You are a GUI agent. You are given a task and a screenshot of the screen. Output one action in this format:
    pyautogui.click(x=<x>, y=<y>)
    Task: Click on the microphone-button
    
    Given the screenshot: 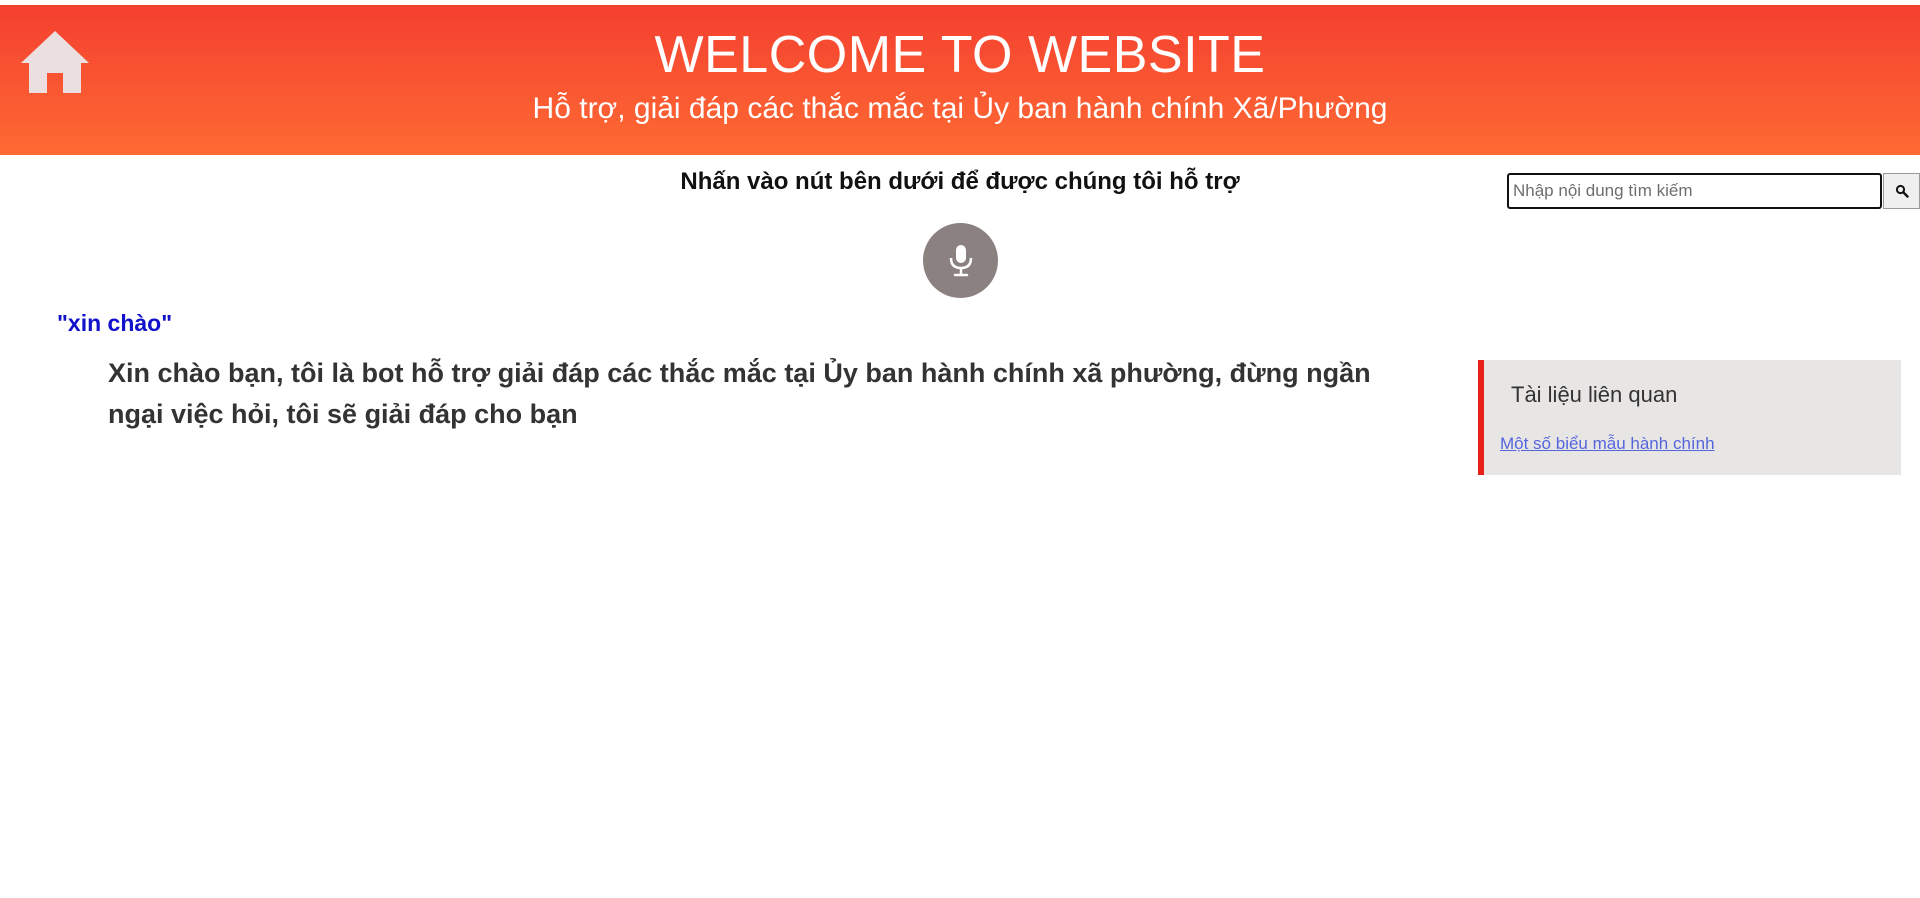 What is the action you would take?
    pyautogui.click(x=960, y=260)
    